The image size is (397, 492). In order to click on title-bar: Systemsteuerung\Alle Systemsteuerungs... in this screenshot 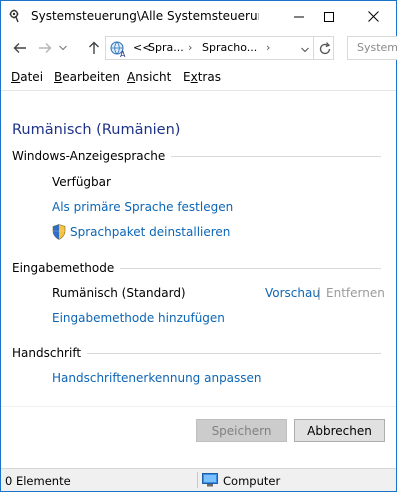, I will do `click(198, 16)`.